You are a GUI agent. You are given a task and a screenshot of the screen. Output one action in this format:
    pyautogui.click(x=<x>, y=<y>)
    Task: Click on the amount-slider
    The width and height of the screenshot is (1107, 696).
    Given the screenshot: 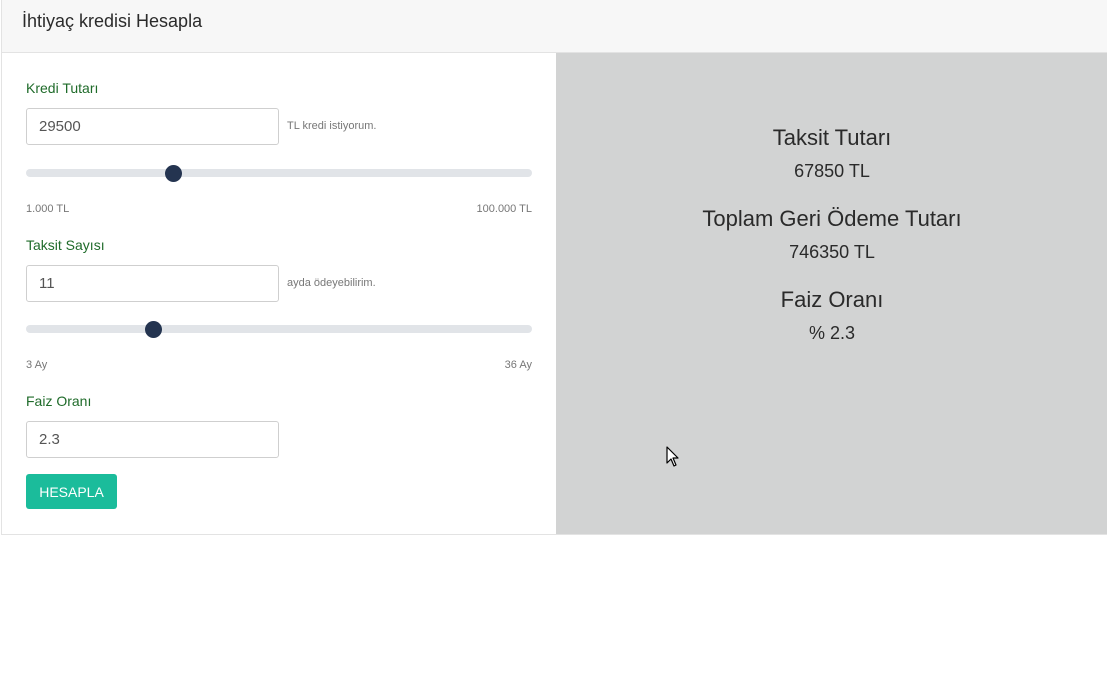 What is the action you would take?
    pyautogui.click(x=279, y=173)
    